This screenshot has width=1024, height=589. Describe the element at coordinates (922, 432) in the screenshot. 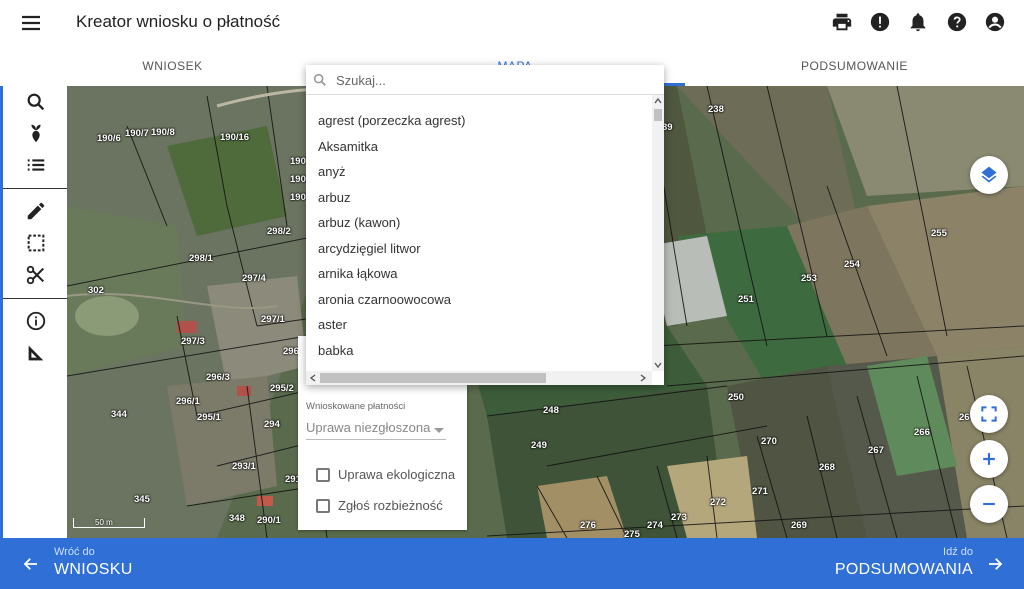

I see `parcel-label: 266` at that location.